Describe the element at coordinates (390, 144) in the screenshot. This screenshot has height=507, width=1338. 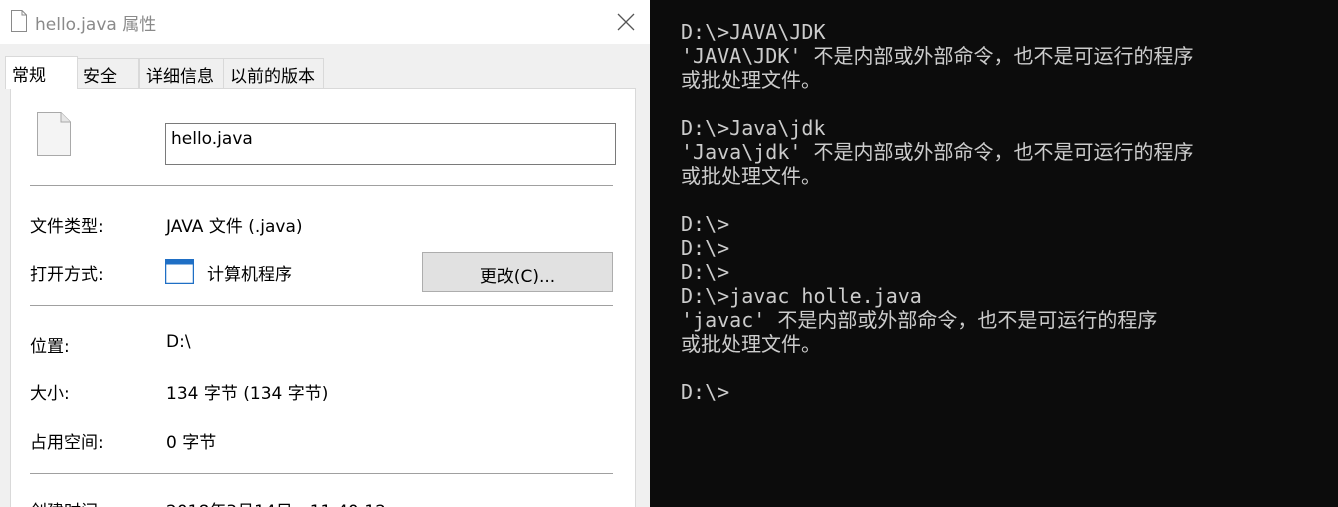
I see `filename-field: hello.java` at that location.